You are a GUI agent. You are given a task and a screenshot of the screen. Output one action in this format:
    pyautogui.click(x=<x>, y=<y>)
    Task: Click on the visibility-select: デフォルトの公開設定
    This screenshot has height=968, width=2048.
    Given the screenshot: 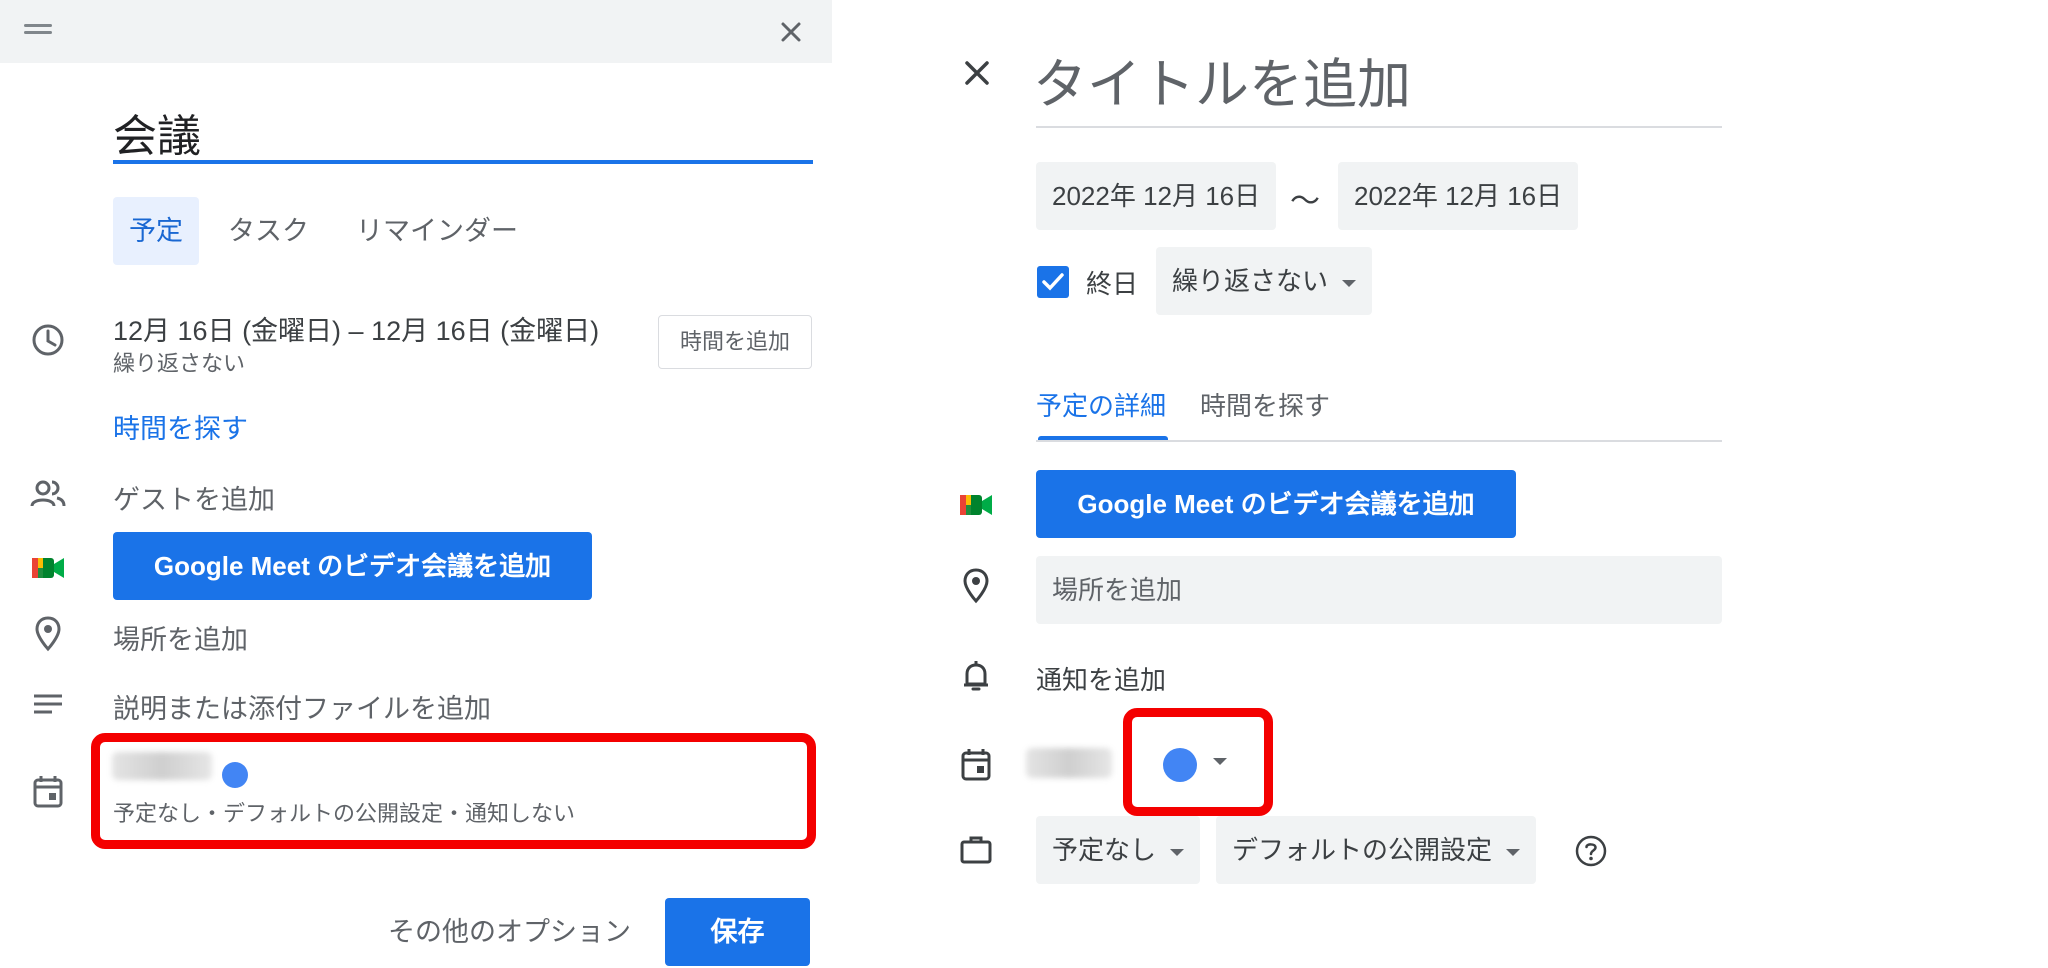 What is the action you would take?
    pyautogui.click(x=1376, y=850)
    